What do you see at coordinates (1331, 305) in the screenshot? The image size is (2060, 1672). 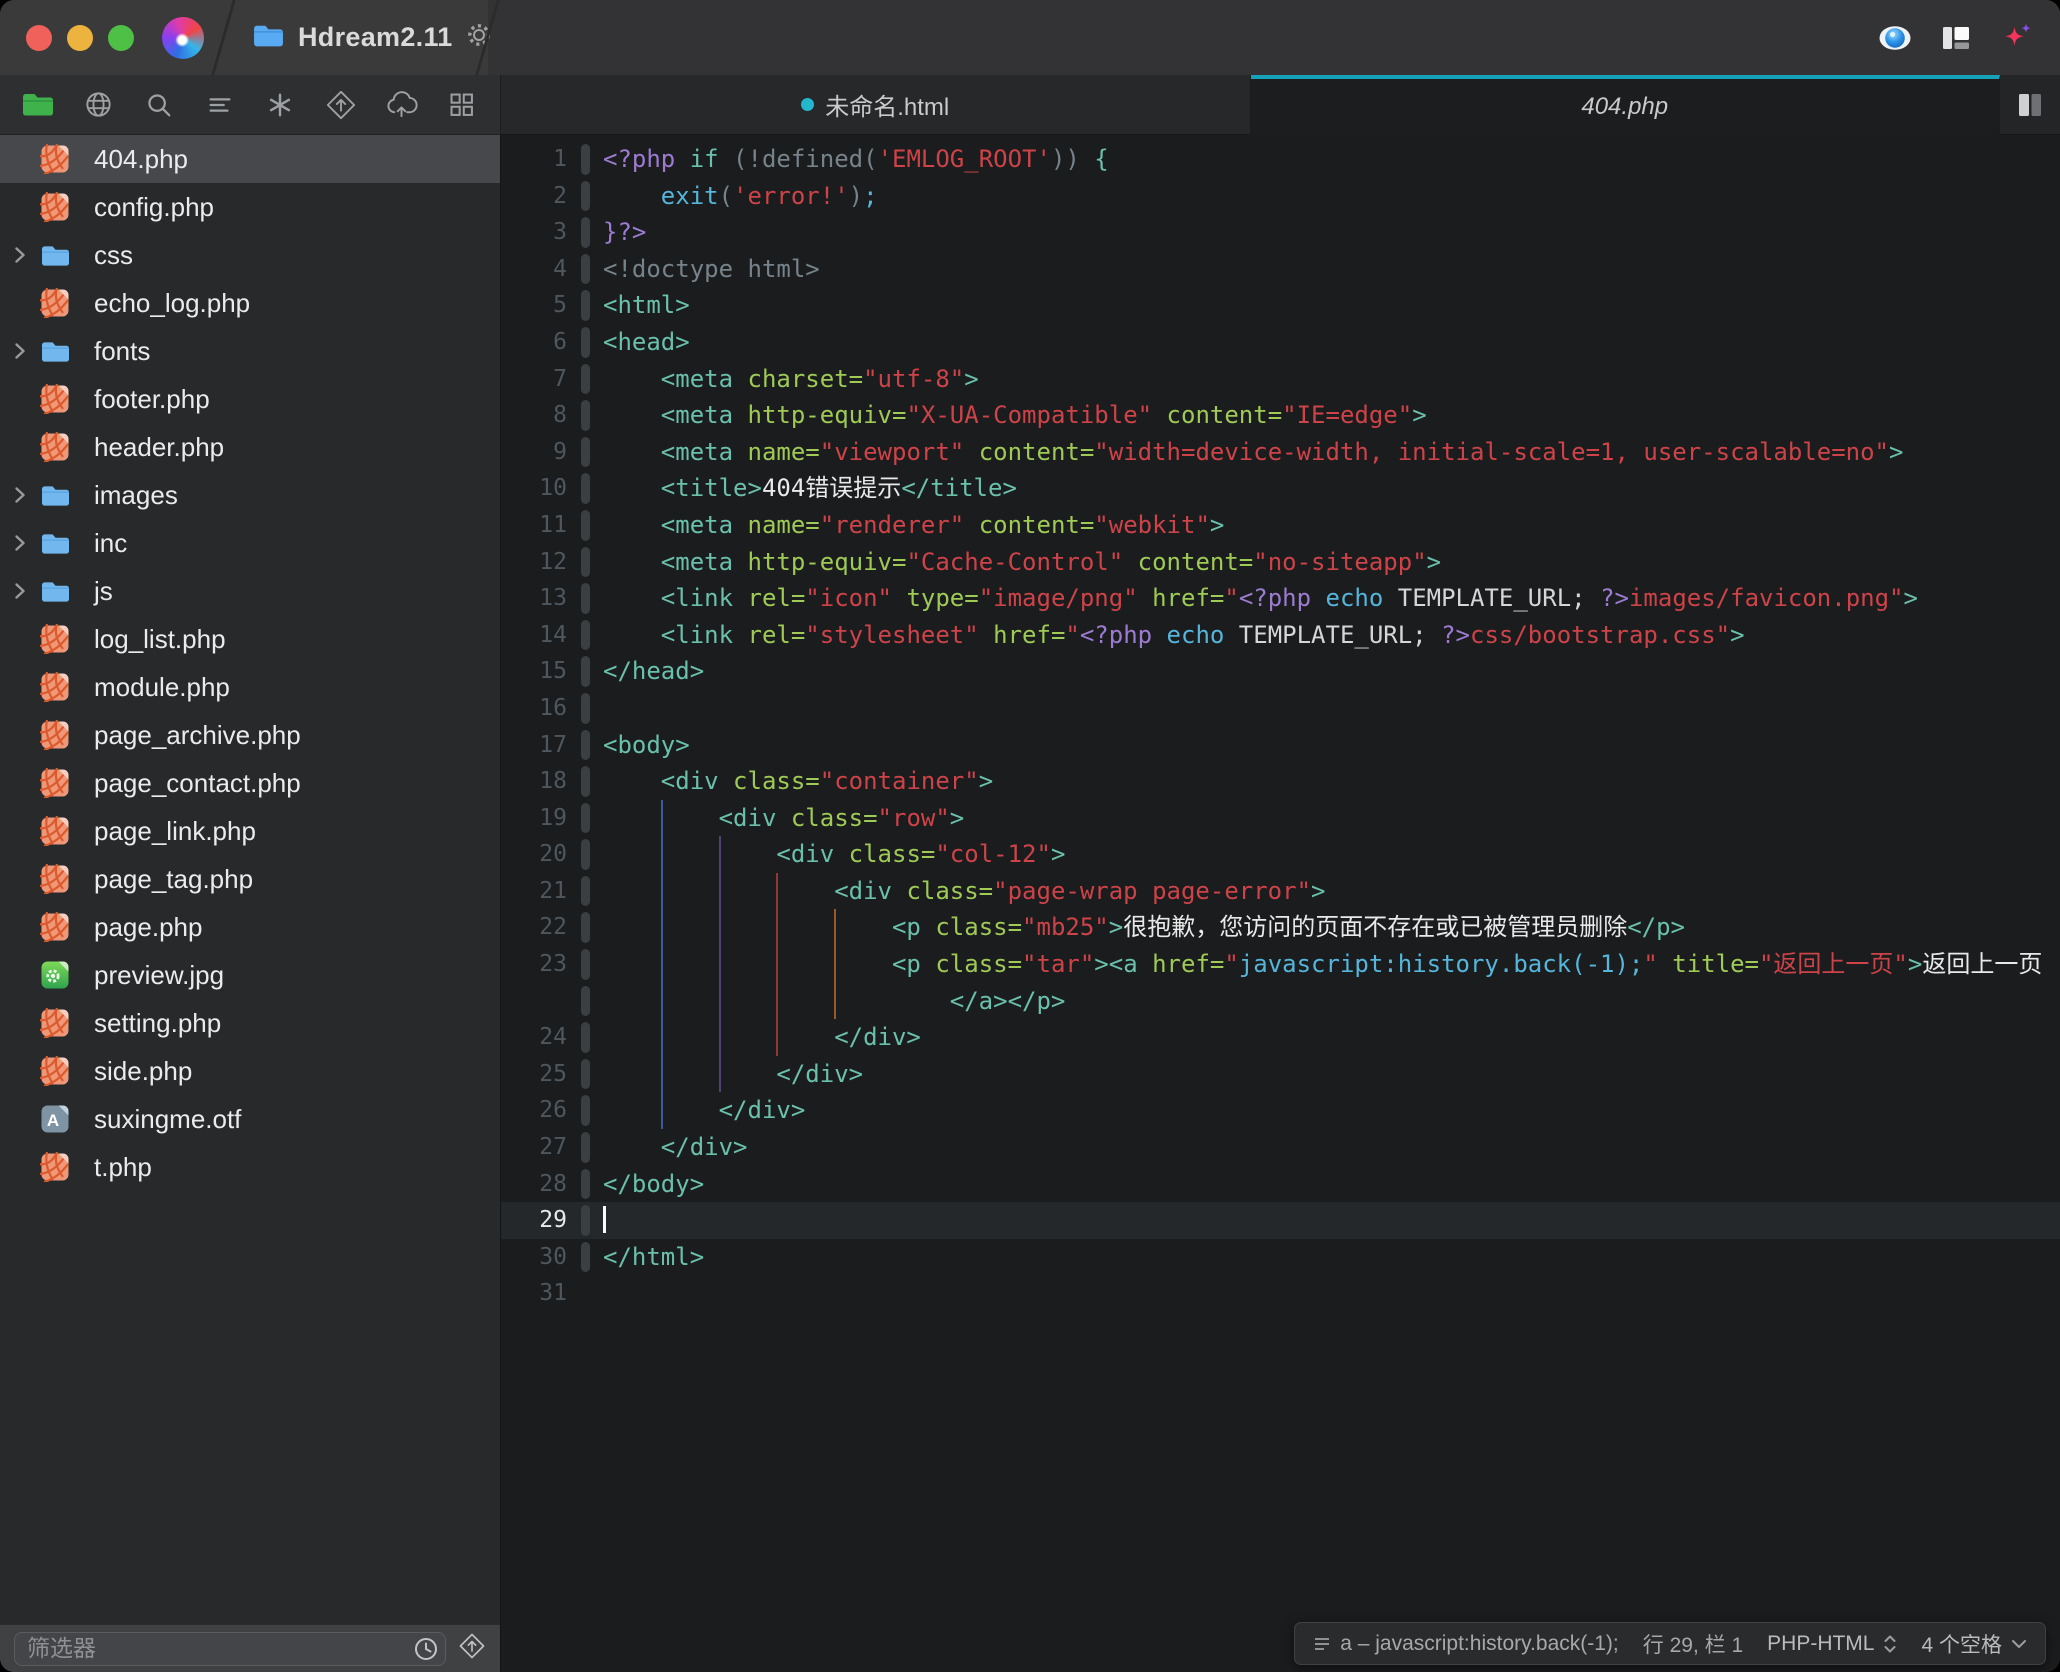 I see `code-text: <html>` at bounding box center [1331, 305].